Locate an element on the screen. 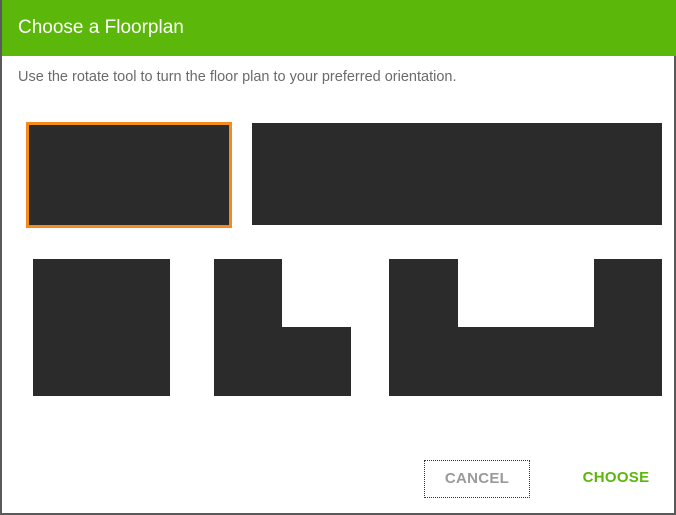  square-floorplan-icon is located at coordinates (101, 327).